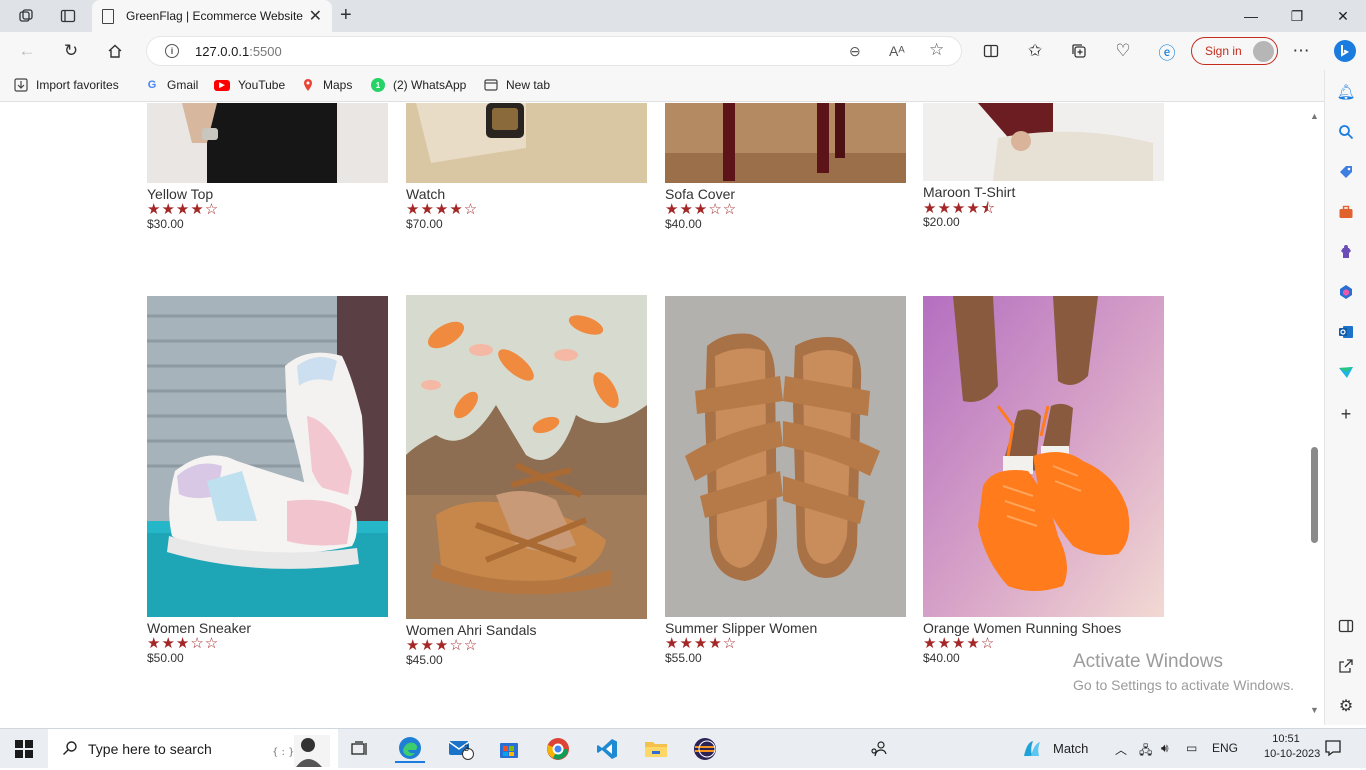 The height and width of the screenshot is (770, 1366). I want to click on favorite-import: Import favorites, so click(66, 85).